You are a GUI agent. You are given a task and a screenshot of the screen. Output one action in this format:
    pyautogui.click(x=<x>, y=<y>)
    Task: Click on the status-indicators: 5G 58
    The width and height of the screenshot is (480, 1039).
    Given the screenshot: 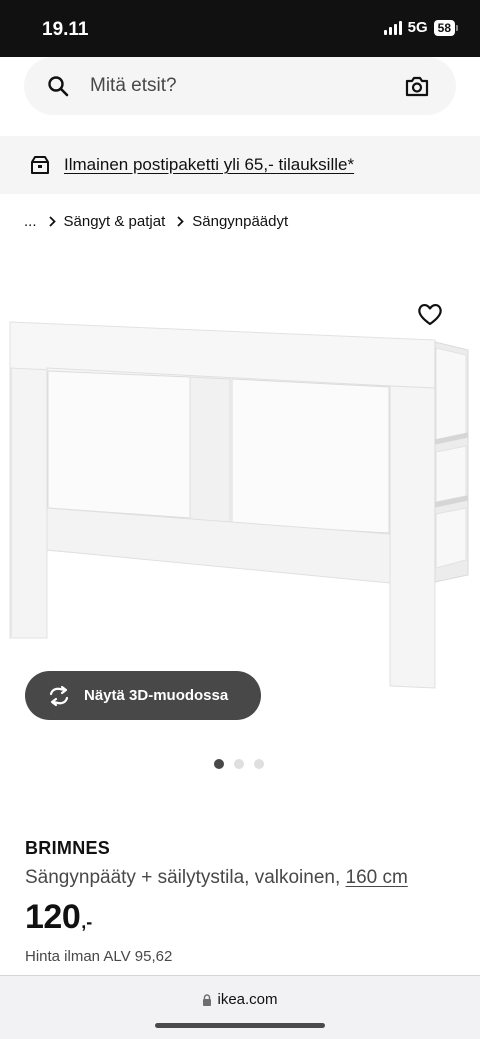 What is the action you would take?
    pyautogui.click(x=420, y=27)
    